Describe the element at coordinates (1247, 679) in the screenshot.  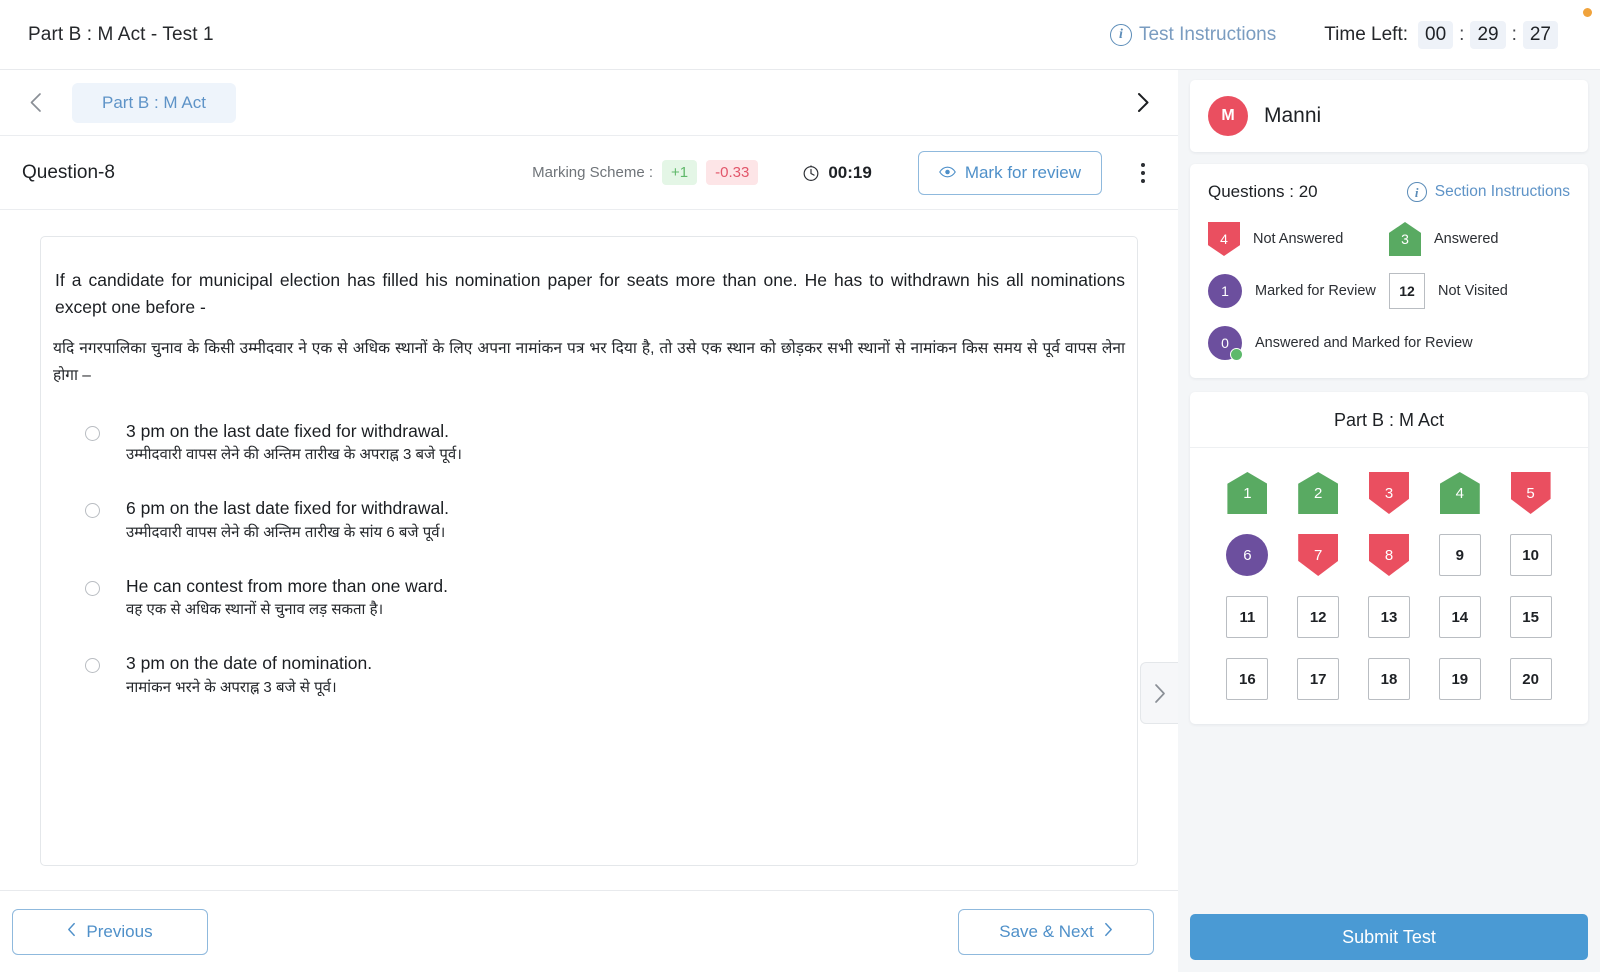
I see `palette-question-16: 16` at that location.